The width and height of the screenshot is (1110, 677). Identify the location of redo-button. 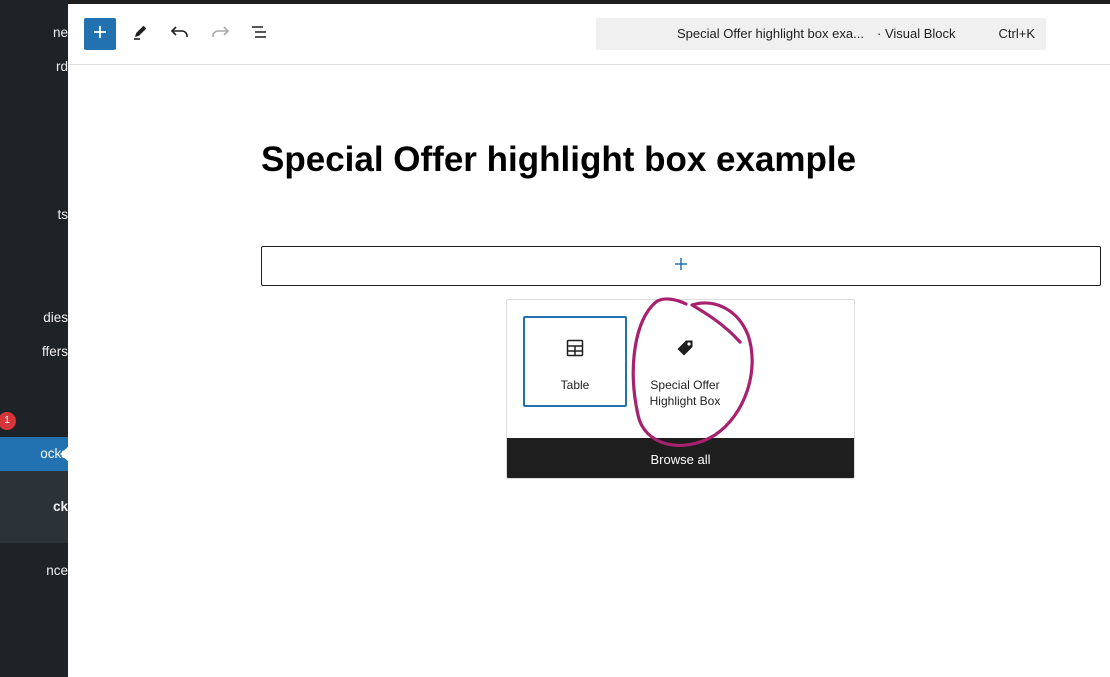
(220, 34).